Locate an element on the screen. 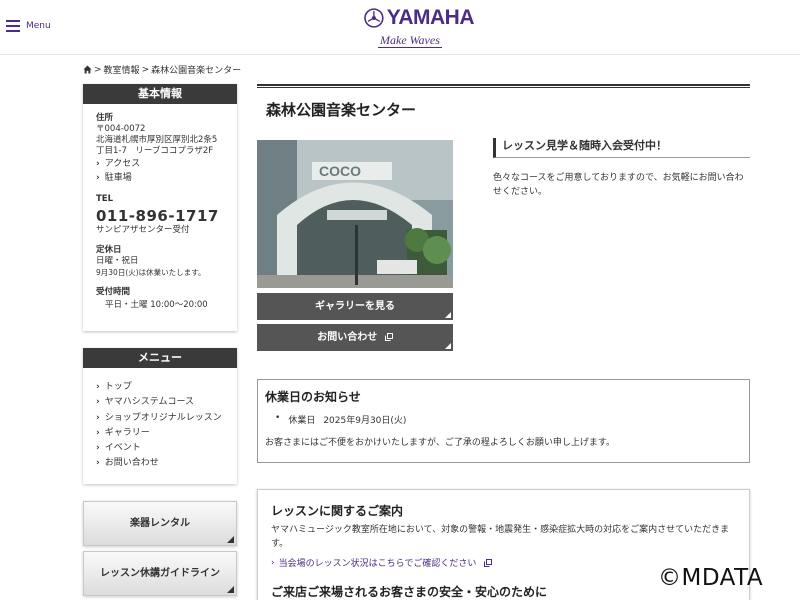  tel-note: サンピアザセンター受付 is located at coordinates (143, 230).